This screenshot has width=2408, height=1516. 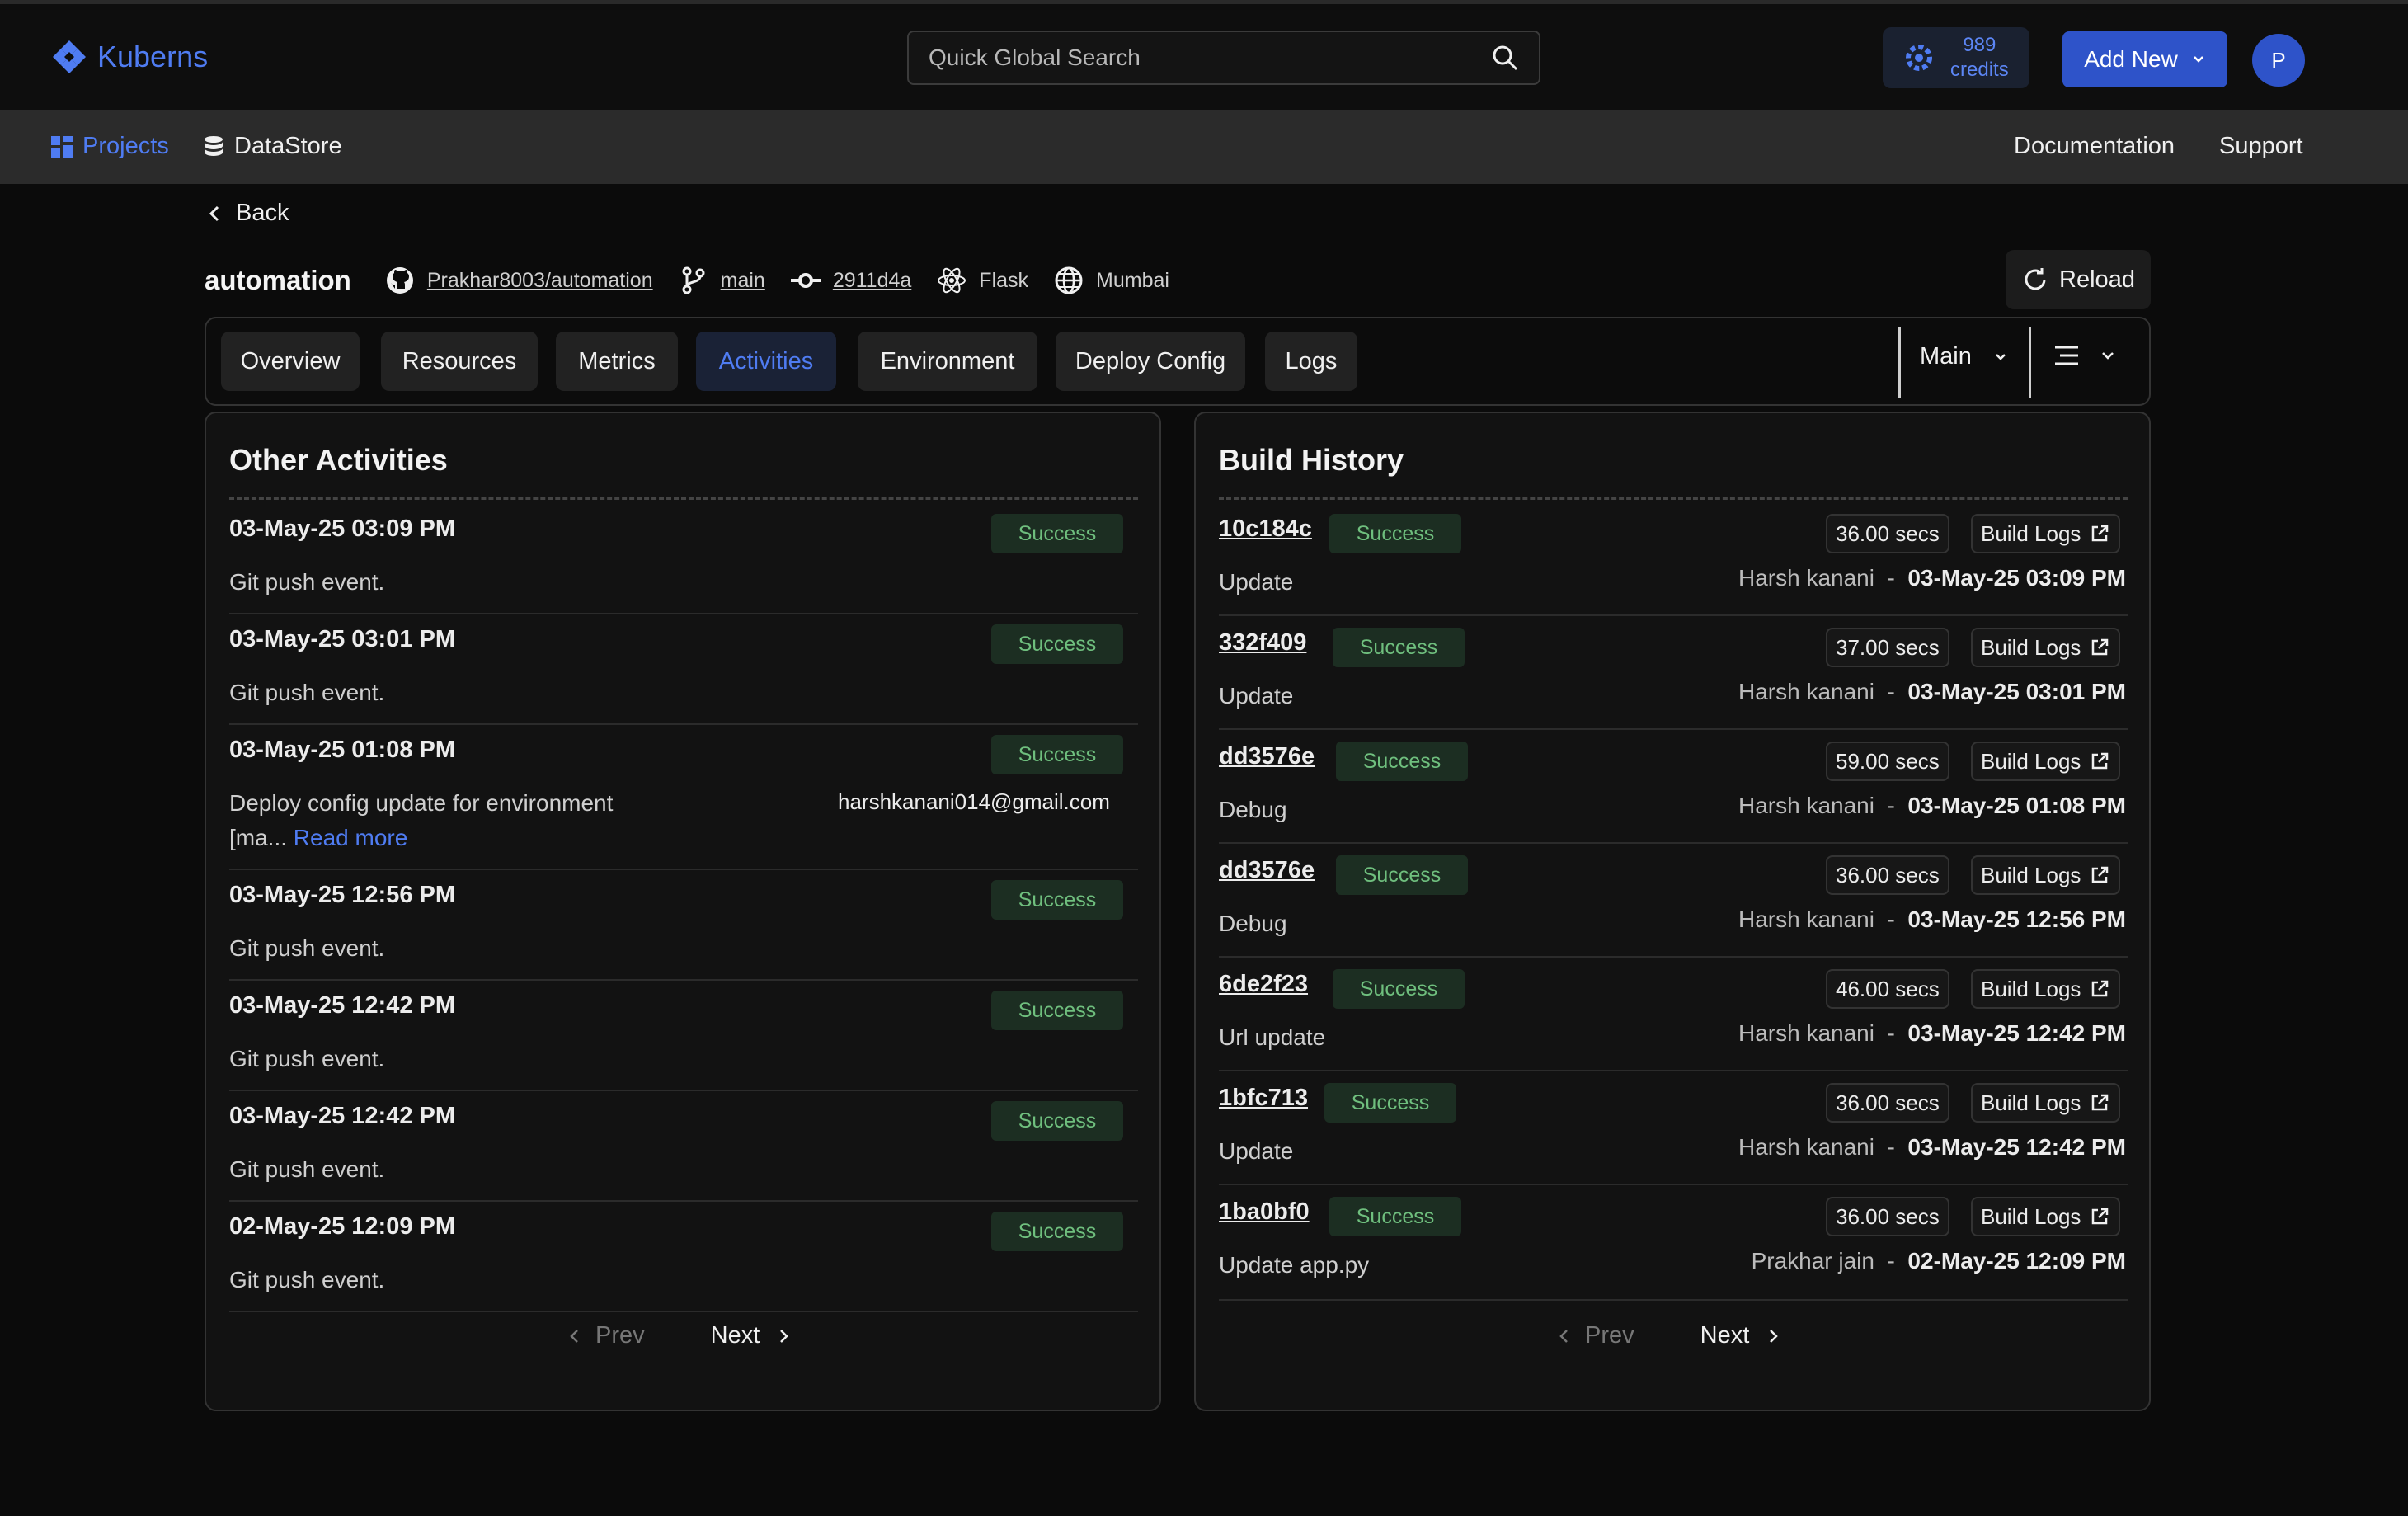 What do you see at coordinates (1932, 691) in the screenshot?
I see `build-author-date: Harsh kanani - 03-May-25 03:01 PM` at bounding box center [1932, 691].